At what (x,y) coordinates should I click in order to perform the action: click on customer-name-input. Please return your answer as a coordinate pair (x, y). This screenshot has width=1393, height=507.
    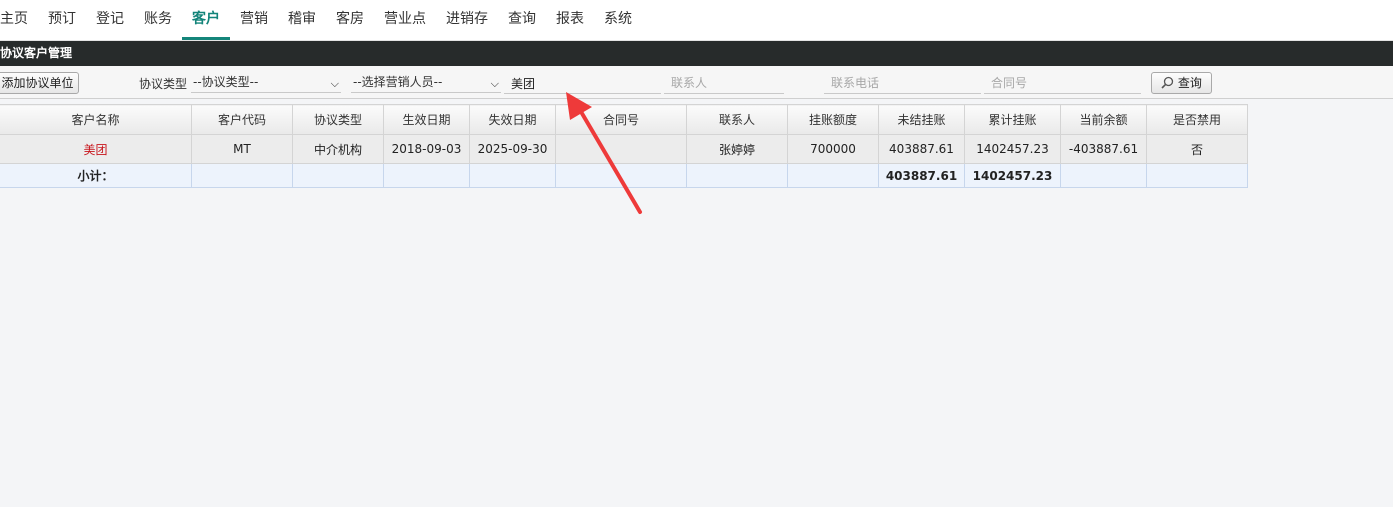
    Looking at the image, I should click on (582, 83).